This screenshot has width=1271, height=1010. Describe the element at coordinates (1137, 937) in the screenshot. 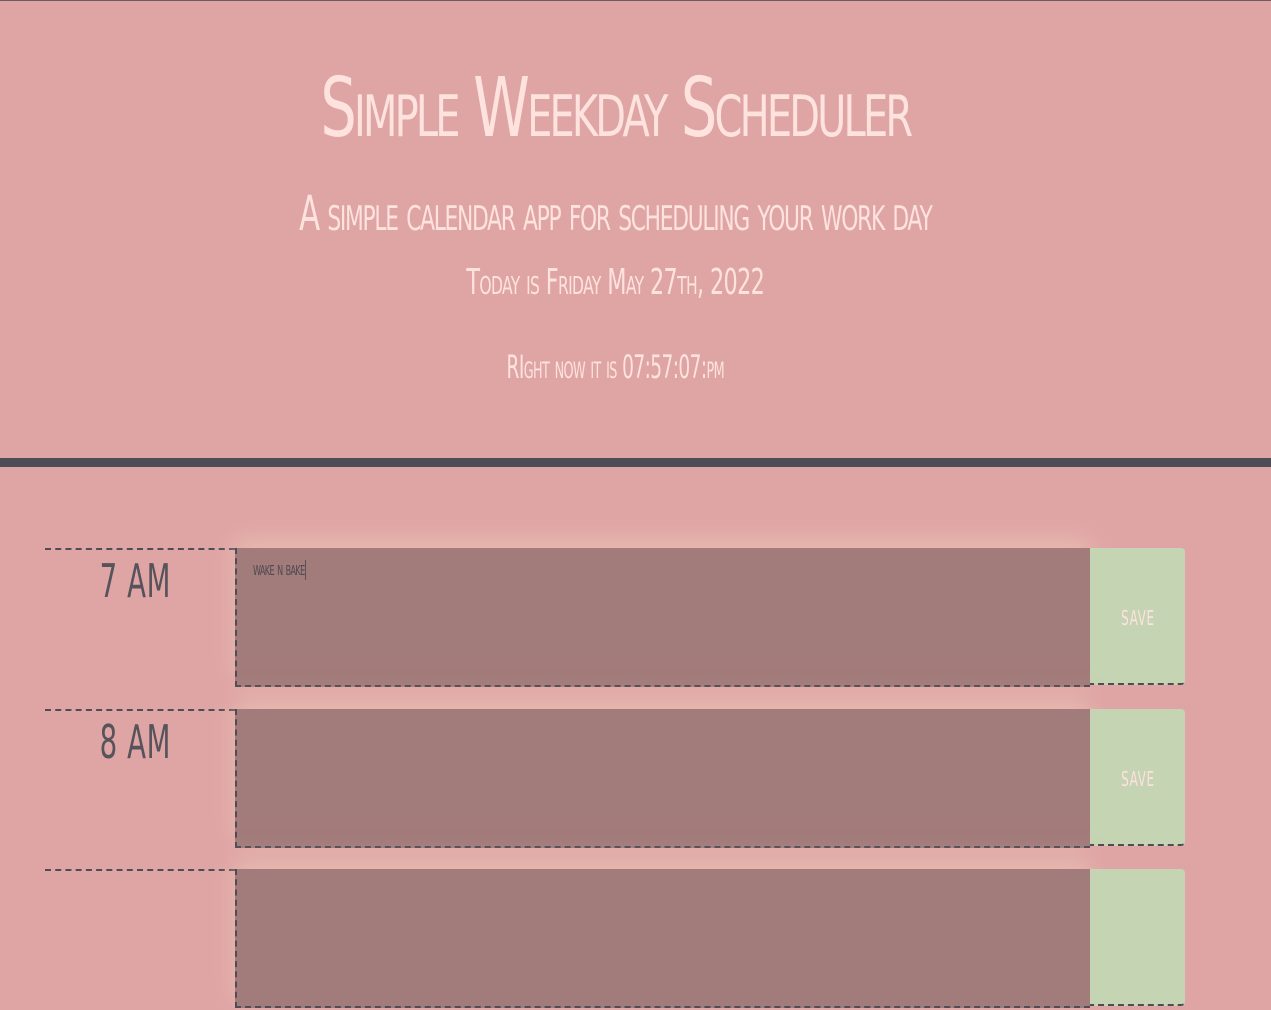

I see `save-button` at that location.